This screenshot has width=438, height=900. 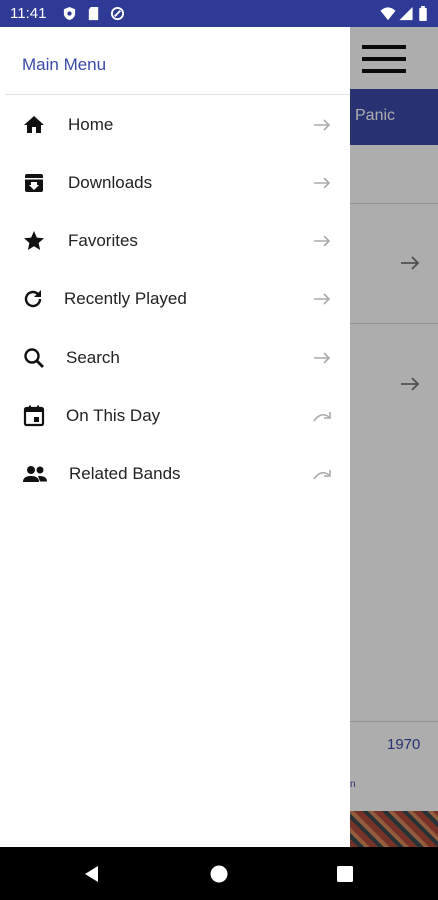 What do you see at coordinates (388, 14) in the screenshot?
I see `wifi-icon` at bounding box center [388, 14].